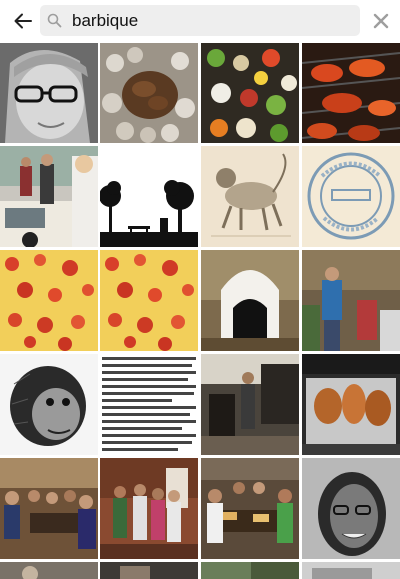 This screenshot has height=579, width=400. I want to click on back-arrow-icon, so click(23, 21).